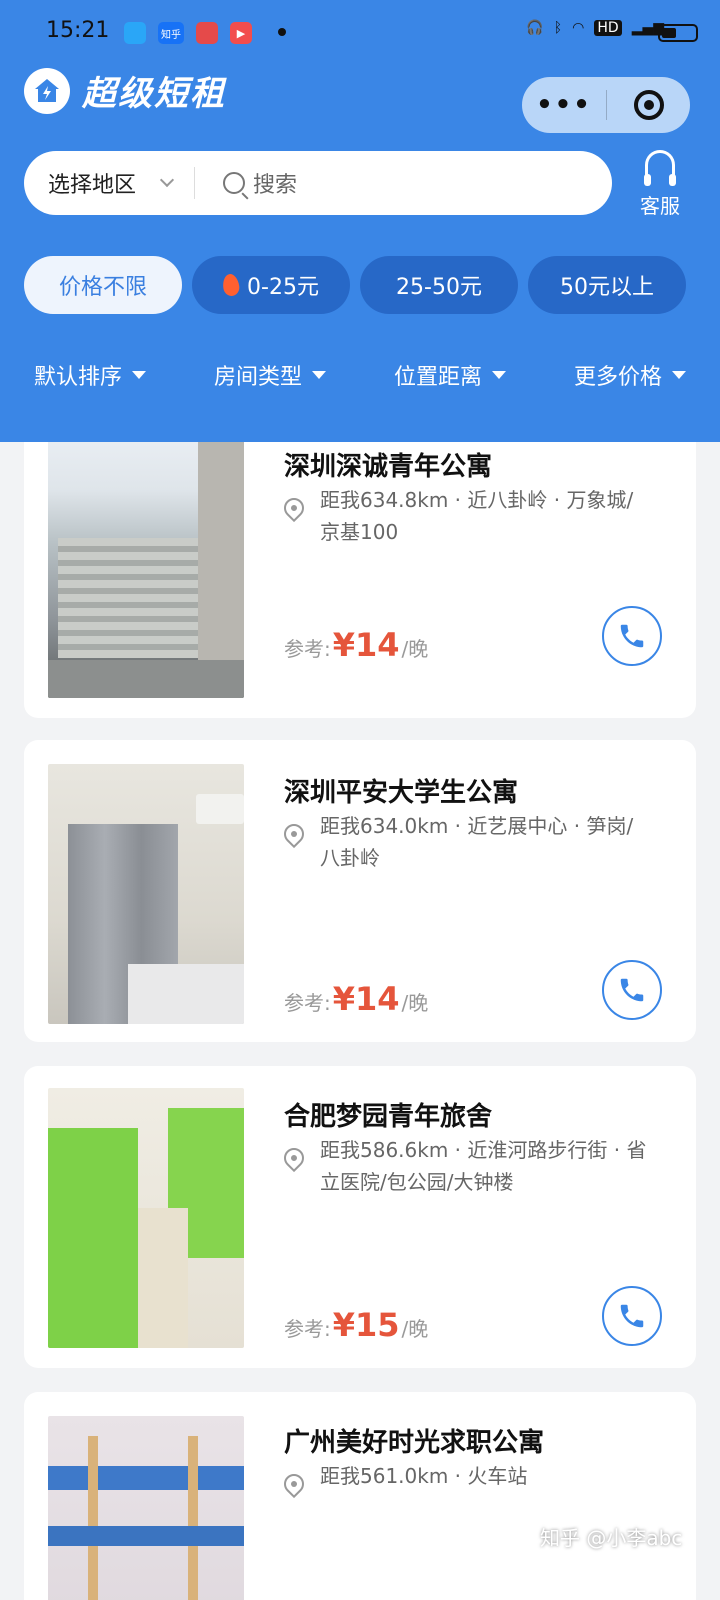  Describe the element at coordinates (608, 28) in the screenshot. I see `hd-icon: HD` at that location.